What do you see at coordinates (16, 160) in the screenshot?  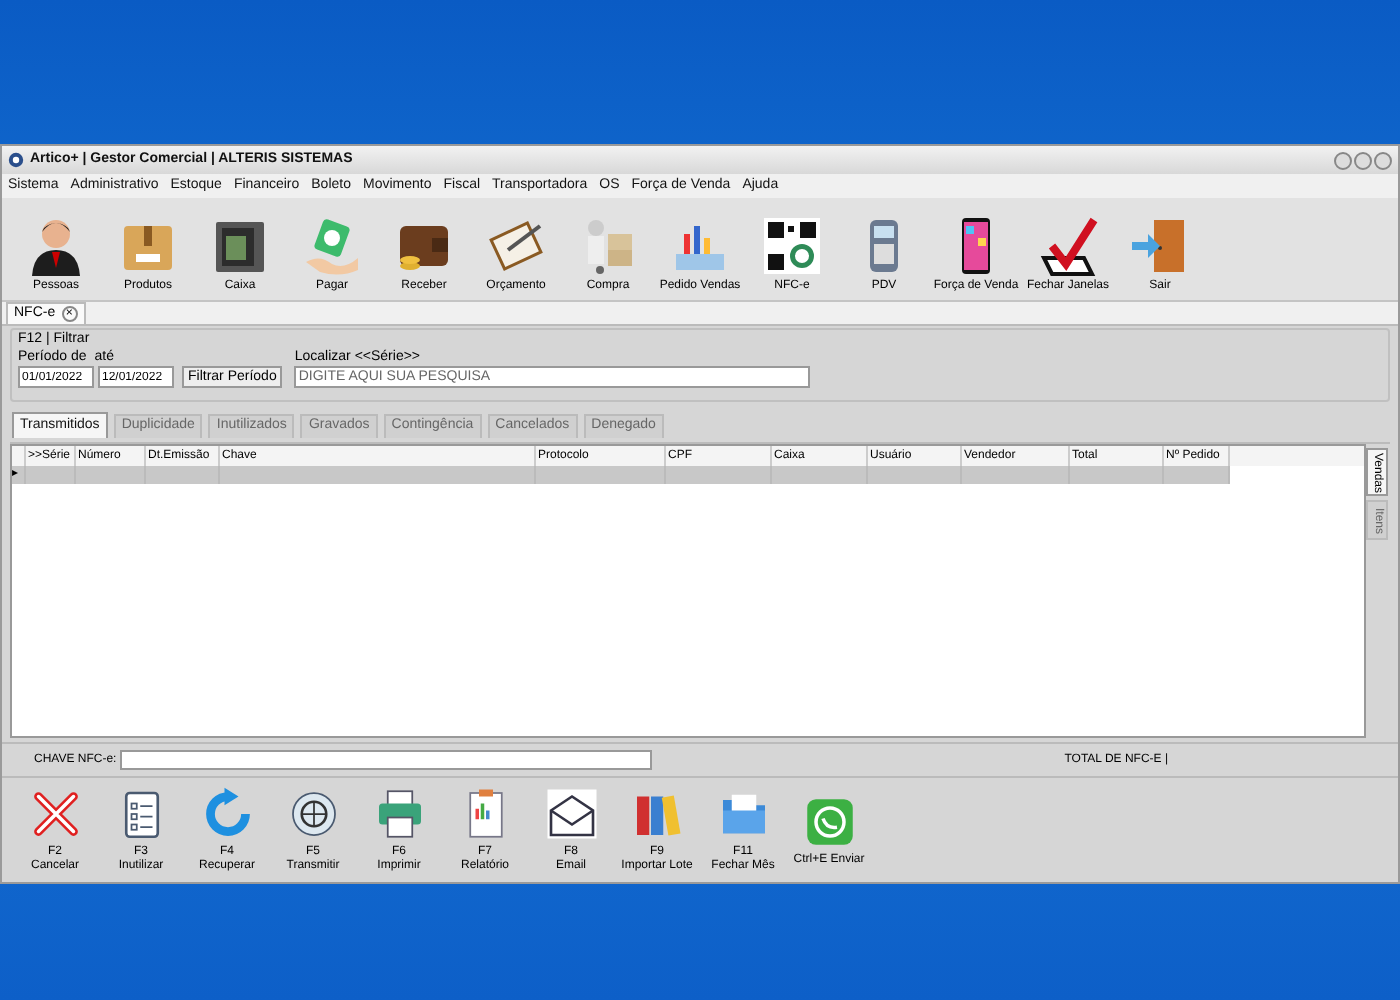 I see `app-logo-icon` at bounding box center [16, 160].